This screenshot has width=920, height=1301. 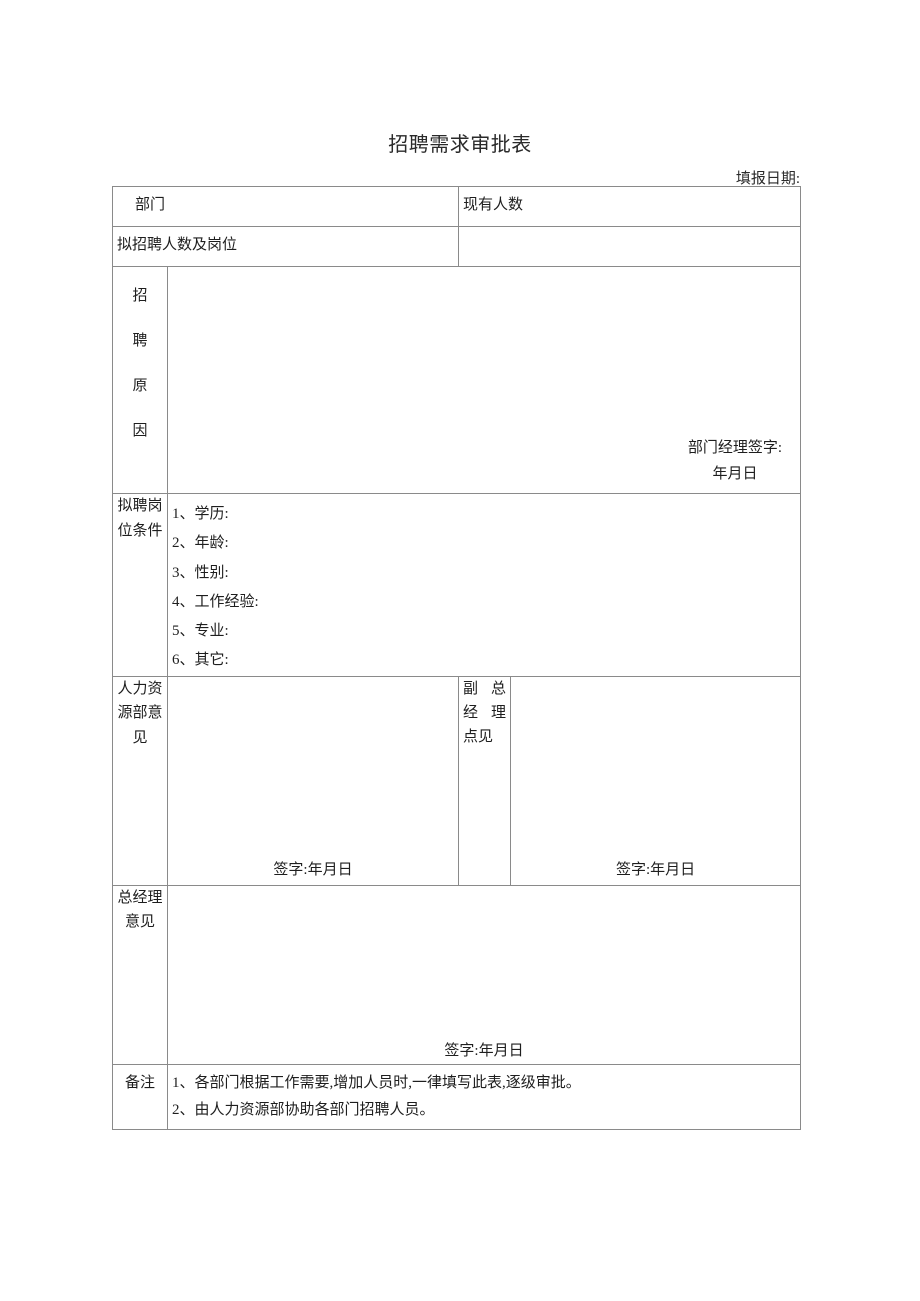 What do you see at coordinates (140, 688) in the screenshot?
I see `hr-label-line-1: 人力资` at bounding box center [140, 688].